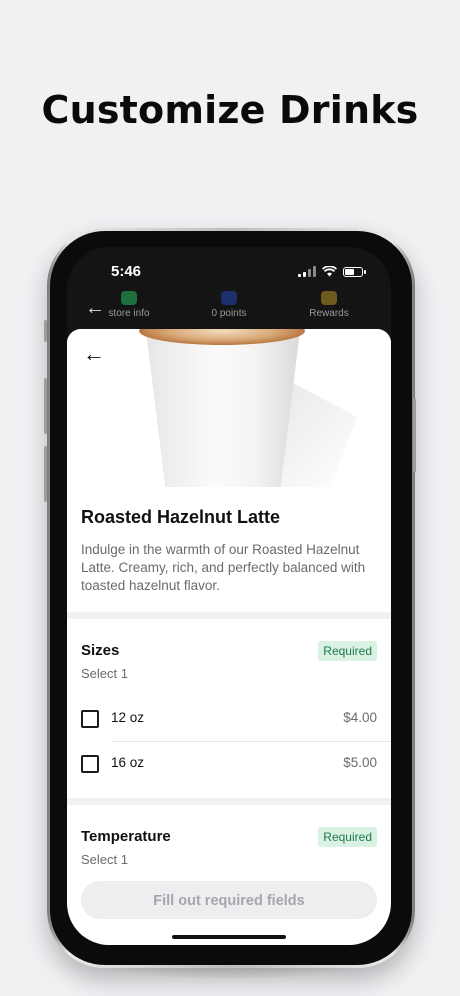 The width and height of the screenshot is (460, 996). Describe the element at coordinates (45, 474) in the screenshot. I see `volume-down-button` at that location.